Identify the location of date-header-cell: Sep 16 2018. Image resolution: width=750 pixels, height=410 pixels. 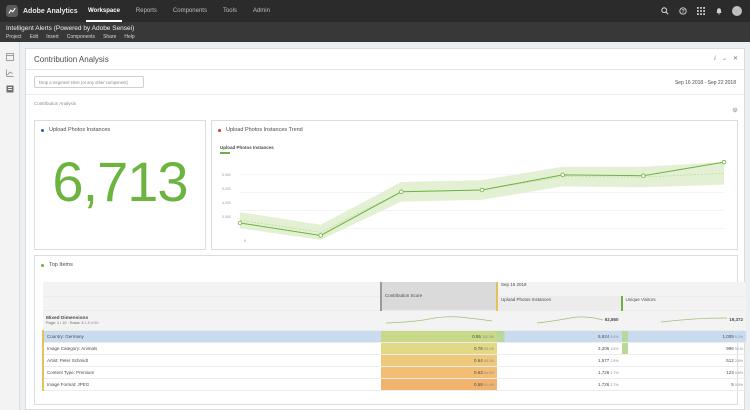
(621, 289).